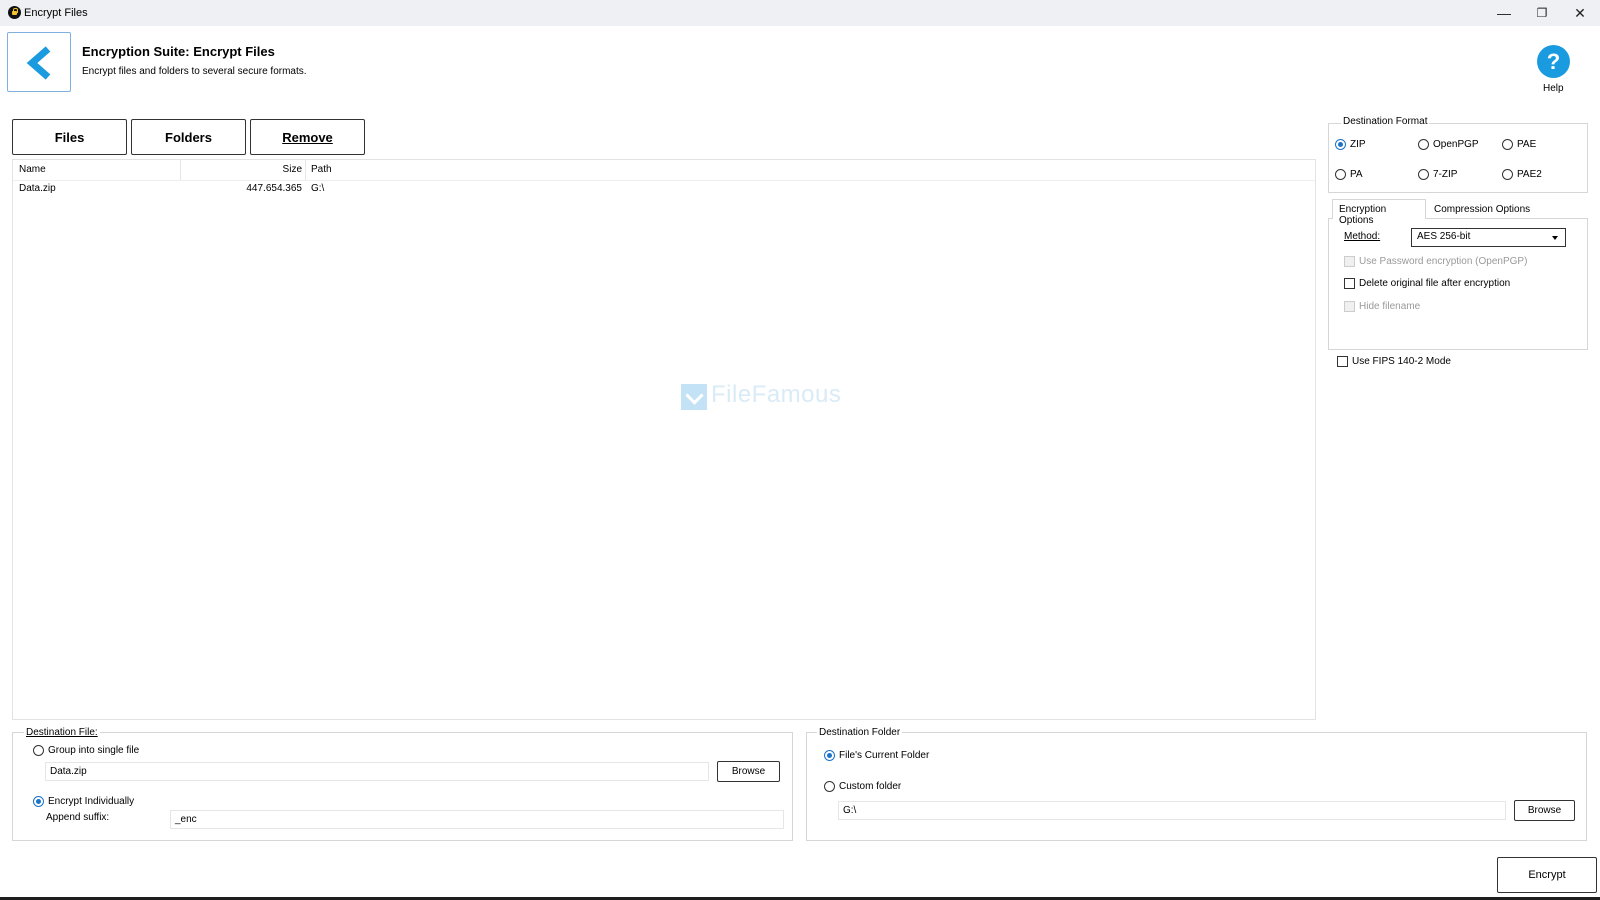 The height and width of the screenshot is (900, 1600). What do you see at coordinates (800, 13) in the screenshot?
I see `title-bar` at bounding box center [800, 13].